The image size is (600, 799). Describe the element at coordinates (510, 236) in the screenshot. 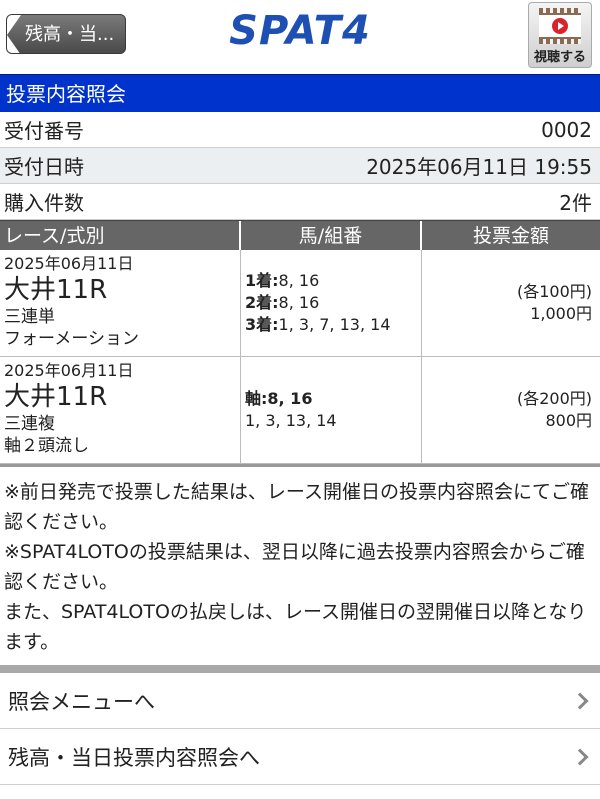

I see `col-amount: 投票金額` at that location.